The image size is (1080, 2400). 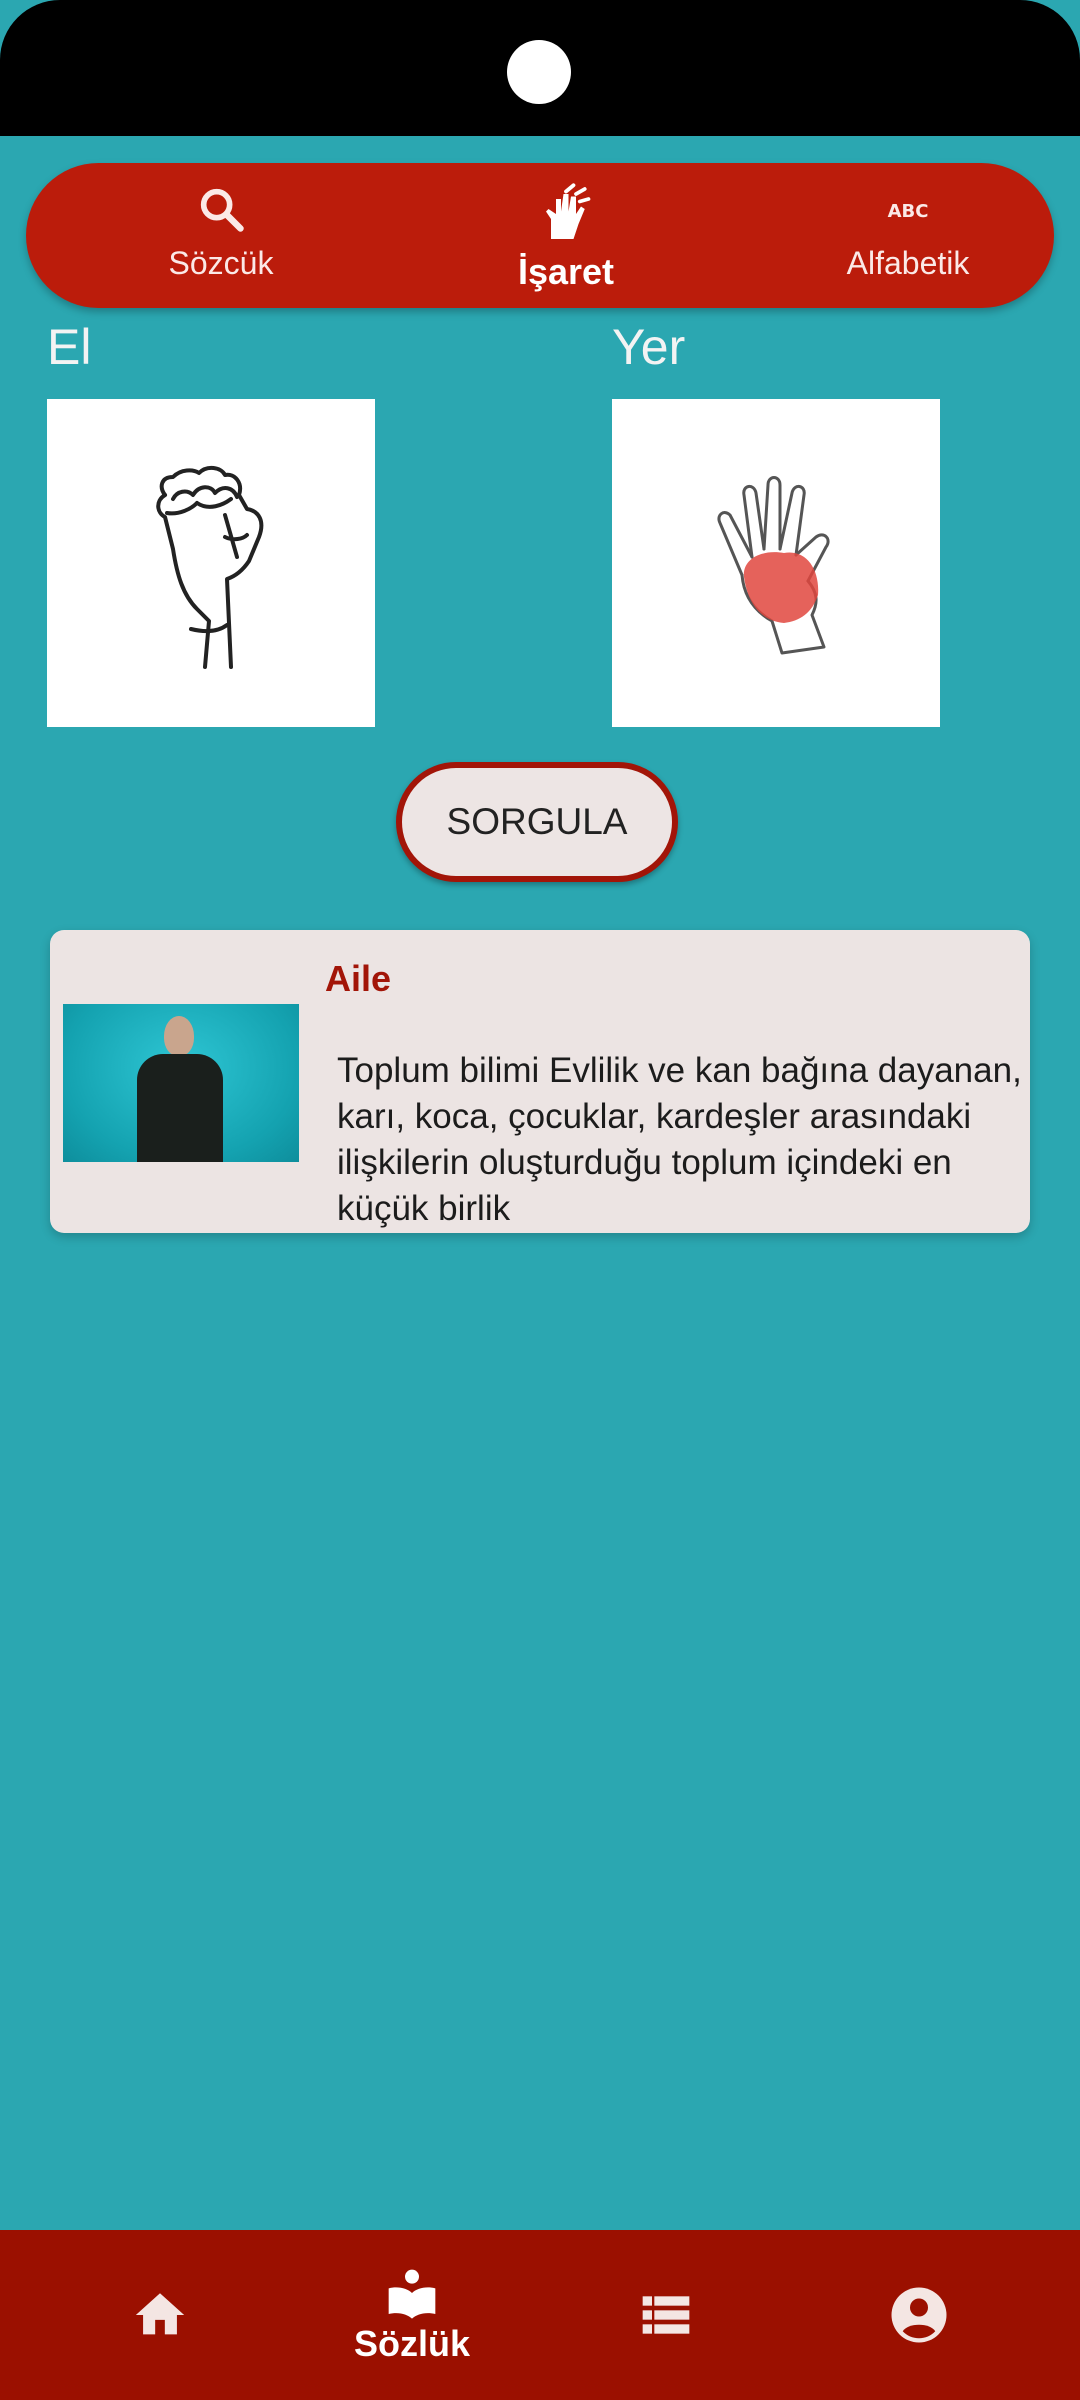 What do you see at coordinates (537, 822) in the screenshot?
I see `query-button: SORGULA` at bounding box center [537, 822].